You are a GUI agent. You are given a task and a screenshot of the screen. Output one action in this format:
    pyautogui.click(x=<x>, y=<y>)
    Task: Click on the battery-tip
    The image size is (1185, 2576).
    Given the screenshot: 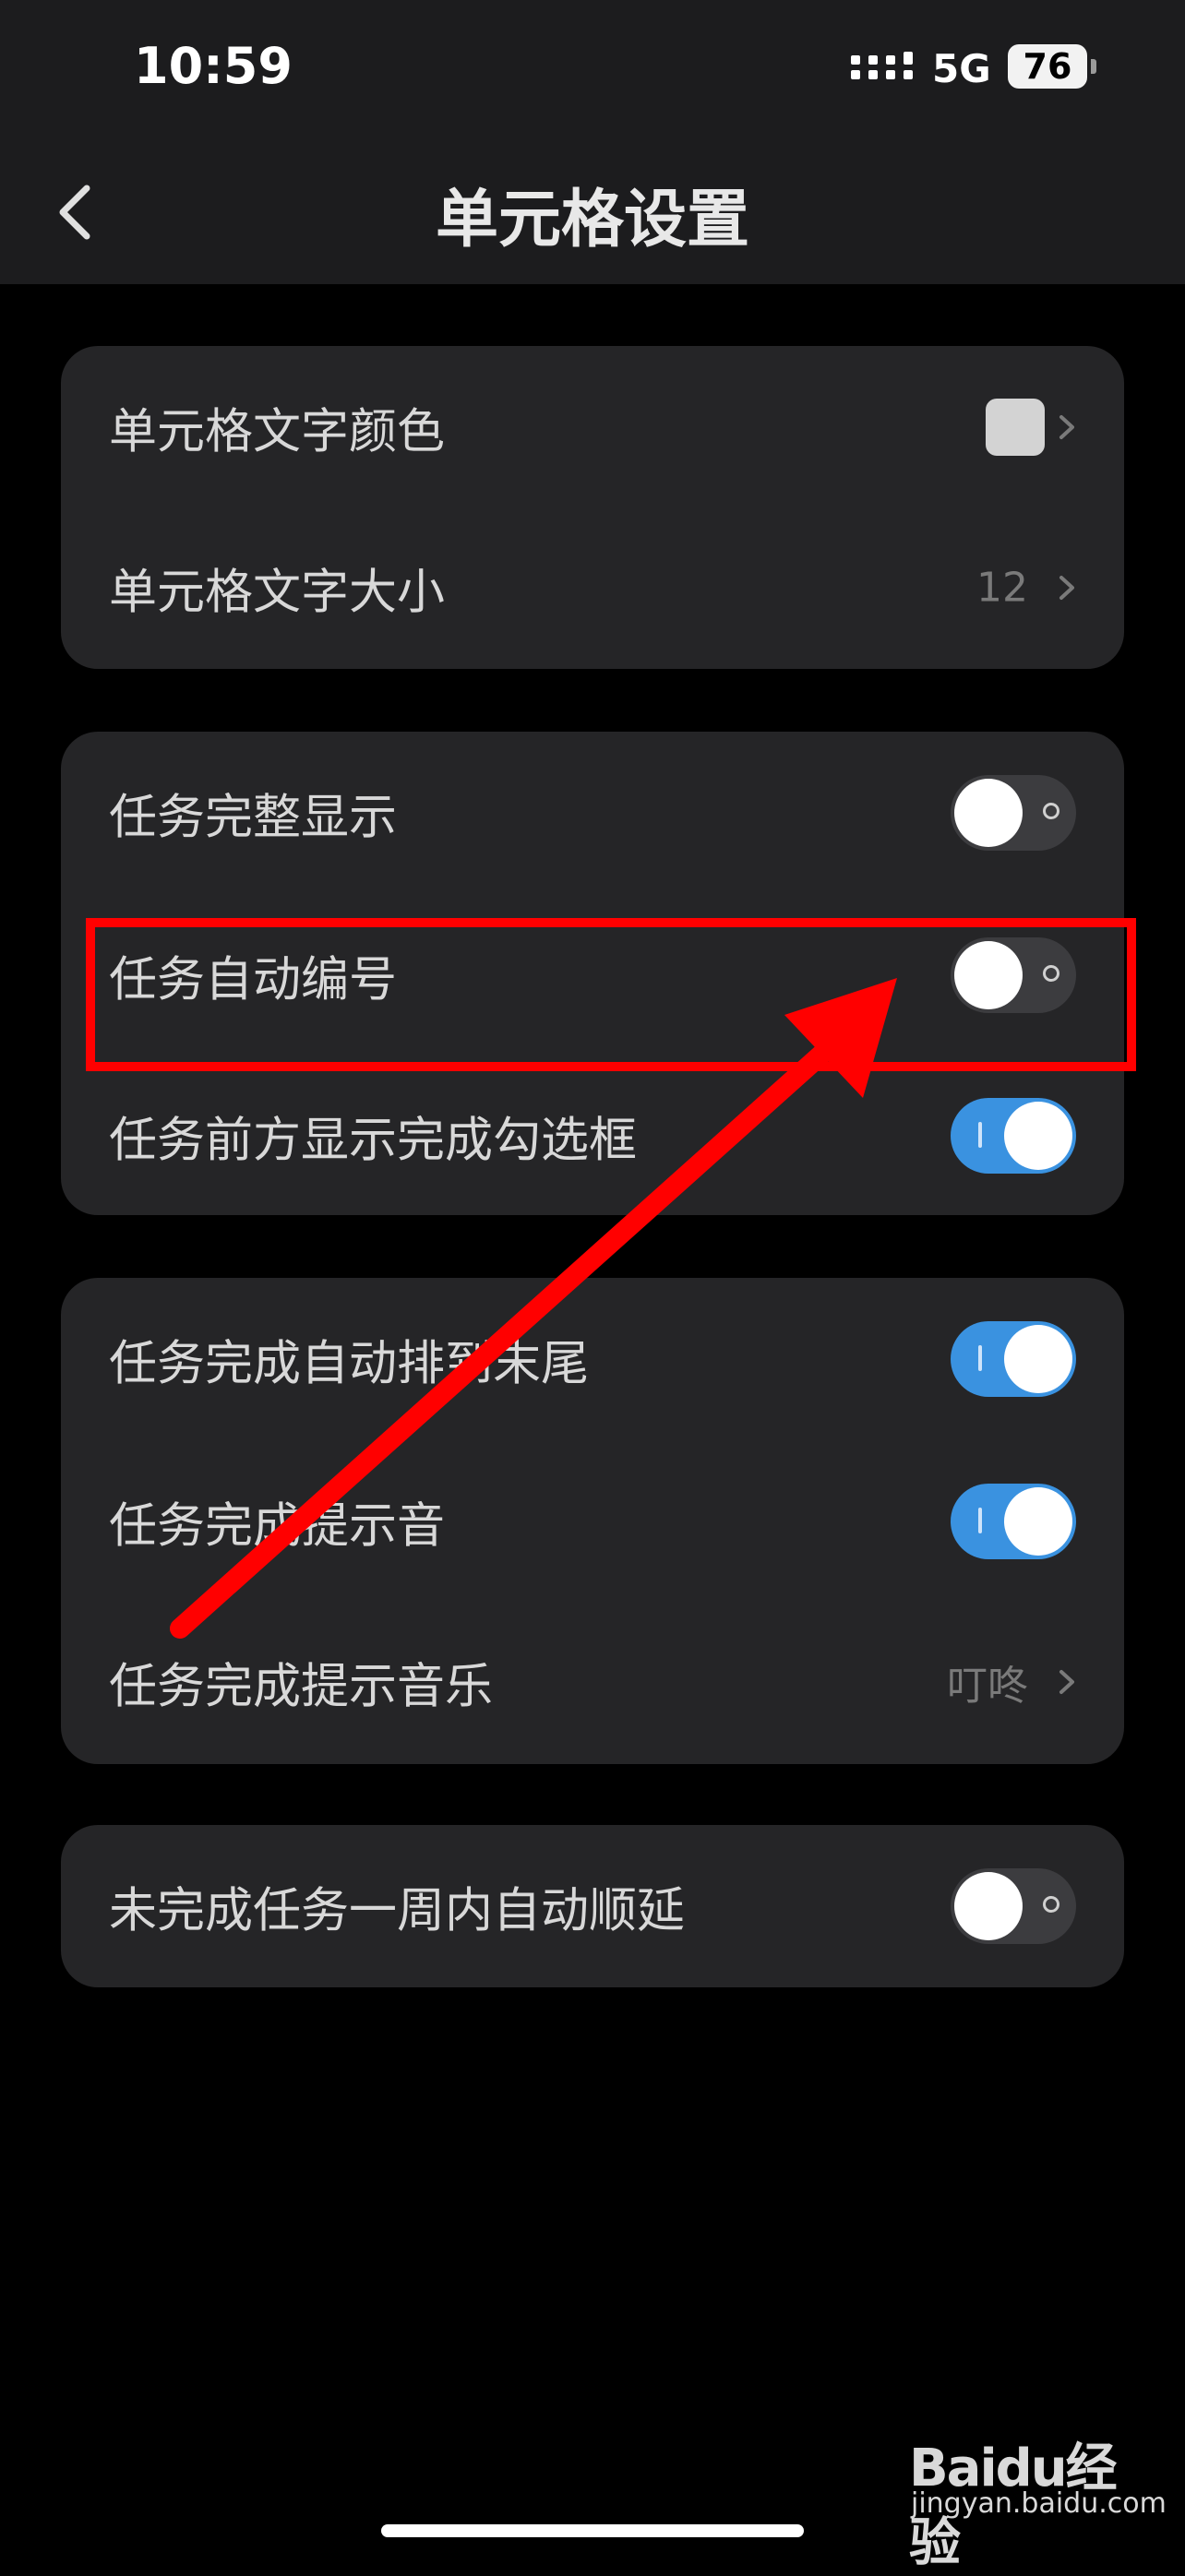 What is the action you would take?
    pyautogui.click(x=1093, y=66)
    